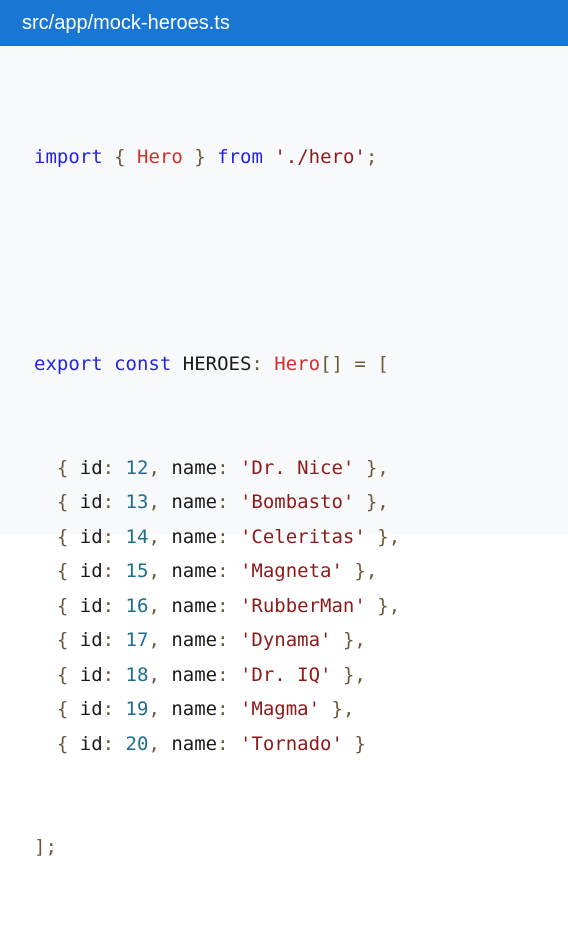 The width and height of the screenshot is (568, 934). I want to click on file-path-header: src/app/mock-heroes.ts, so click(284, 23).